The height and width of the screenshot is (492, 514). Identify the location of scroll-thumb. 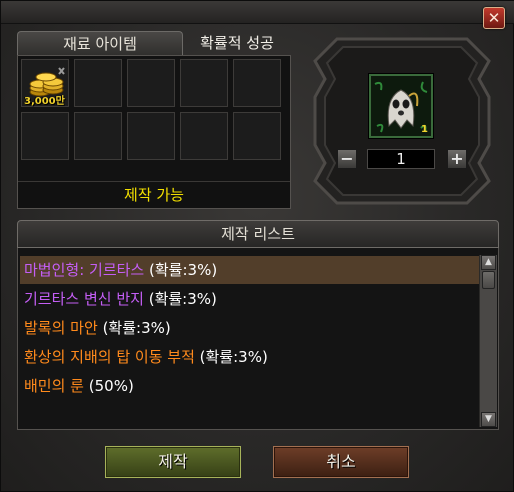
(488, 280).